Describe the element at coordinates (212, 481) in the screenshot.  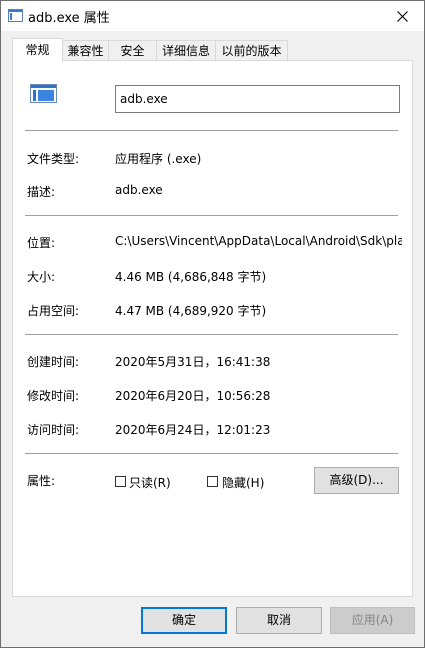
I see `hidden-checkbox` at that location.